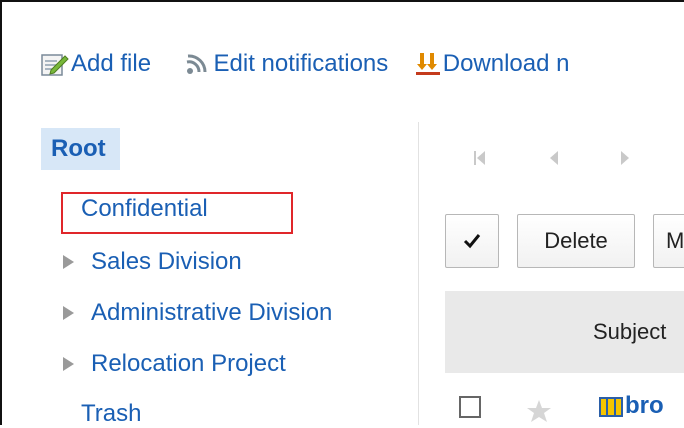 This screenshot has width=684, height=428. I want to click on row-checkbox, so click(470, 407).